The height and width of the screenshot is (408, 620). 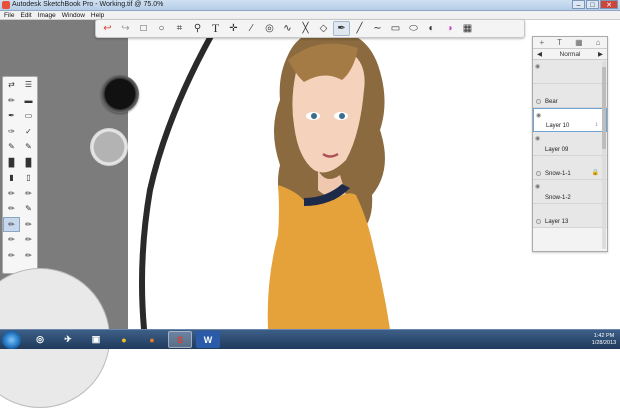 I want to click on layer-row: Snow-1-1 🔒, so click(x=570, y=168).